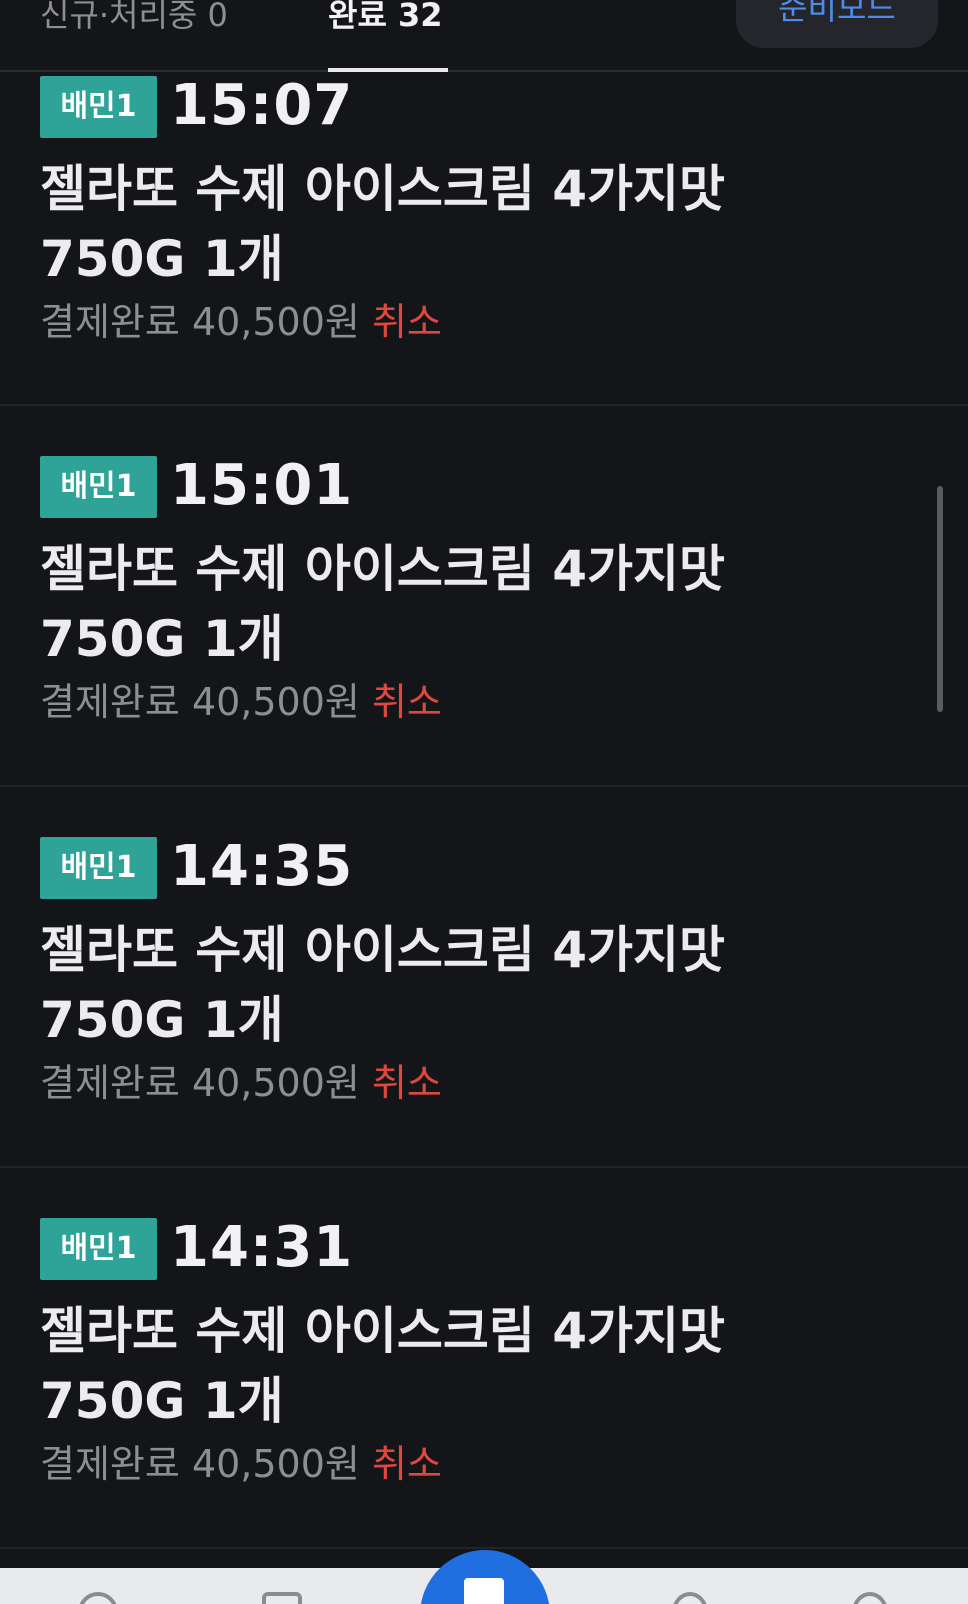 Image resolution: width=968 pixels, height=1604 pixels. Describe the element at coordinates (940, 599) in the screenshot. I see `scrollbar-thumb` at that location.